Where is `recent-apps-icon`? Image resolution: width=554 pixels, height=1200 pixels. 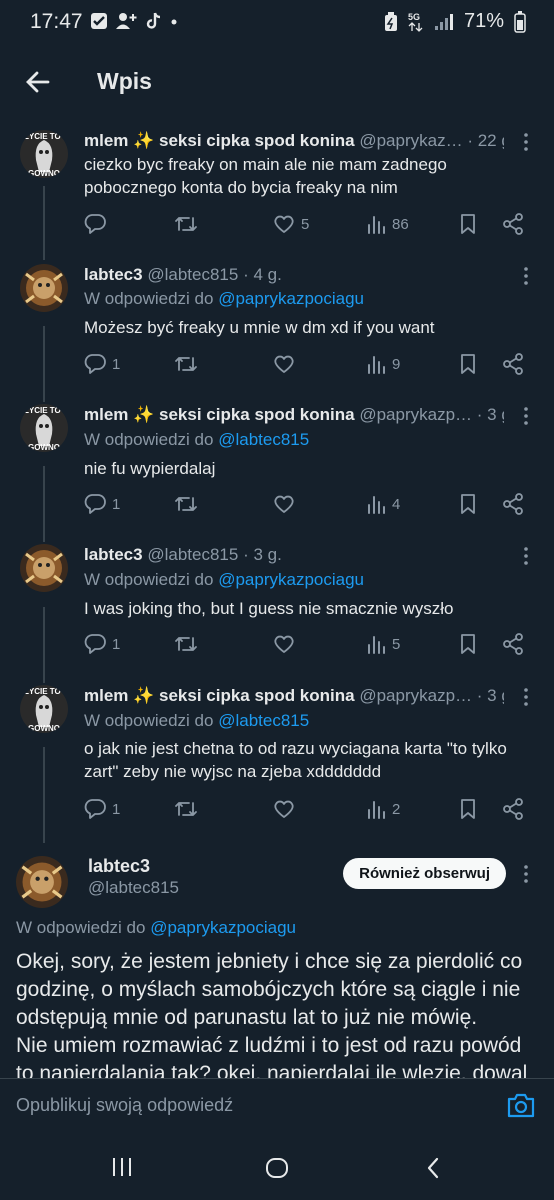 recent-apps-icon is located at coordinates (122, 1169).